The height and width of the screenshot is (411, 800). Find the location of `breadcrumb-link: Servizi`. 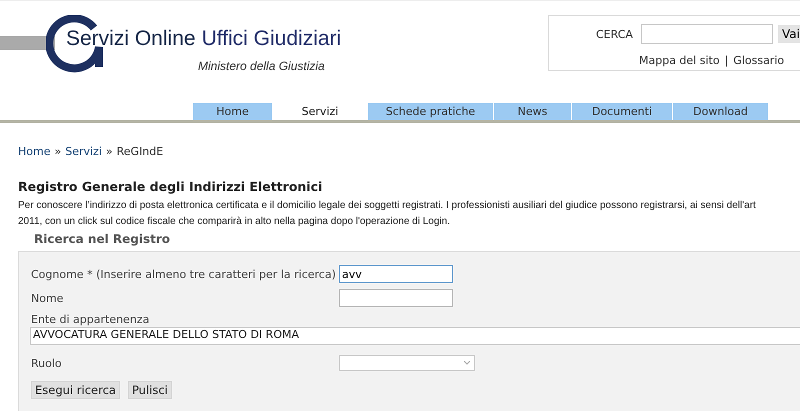

breadcrumb-link: Servizi is located at coordinates (83, 151).